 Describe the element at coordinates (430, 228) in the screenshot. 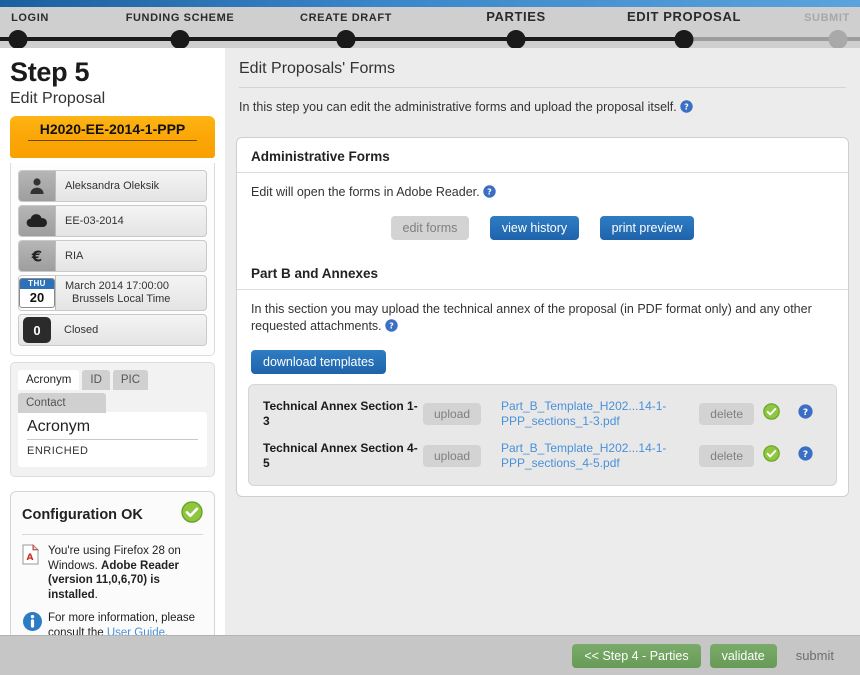

I see `edit-forms-button: edit forms` at that location.